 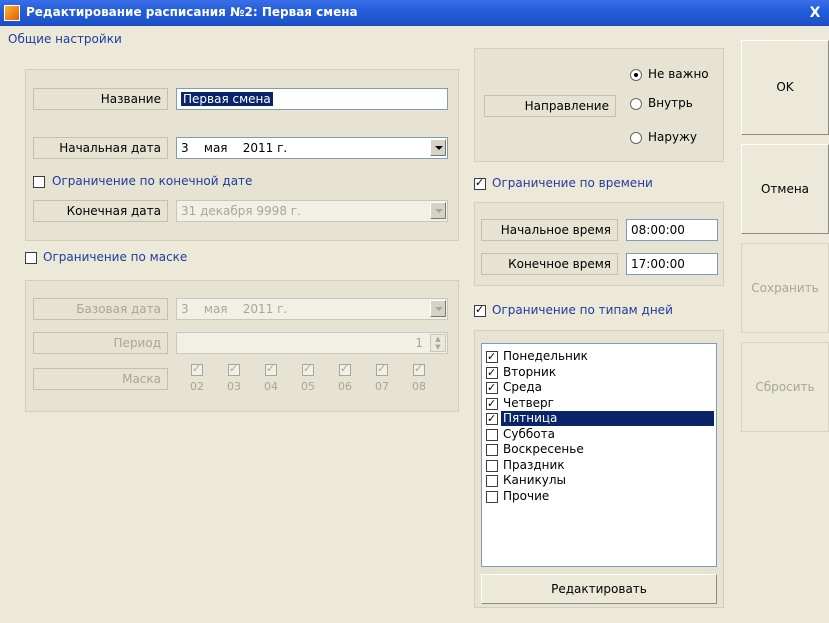 I want to click on start-time-input: 08:00:00, so click(x=672, y=230).